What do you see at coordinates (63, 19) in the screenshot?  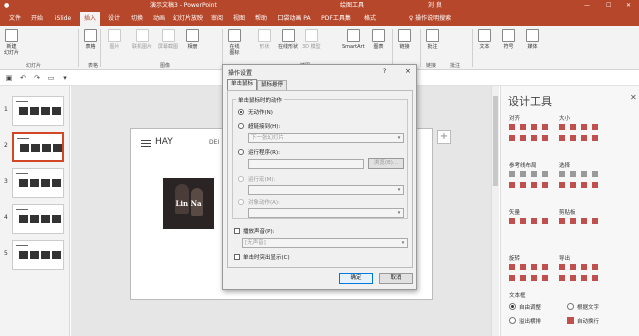 I see `tab-2: iSlide` at bounding box center [63, 19].